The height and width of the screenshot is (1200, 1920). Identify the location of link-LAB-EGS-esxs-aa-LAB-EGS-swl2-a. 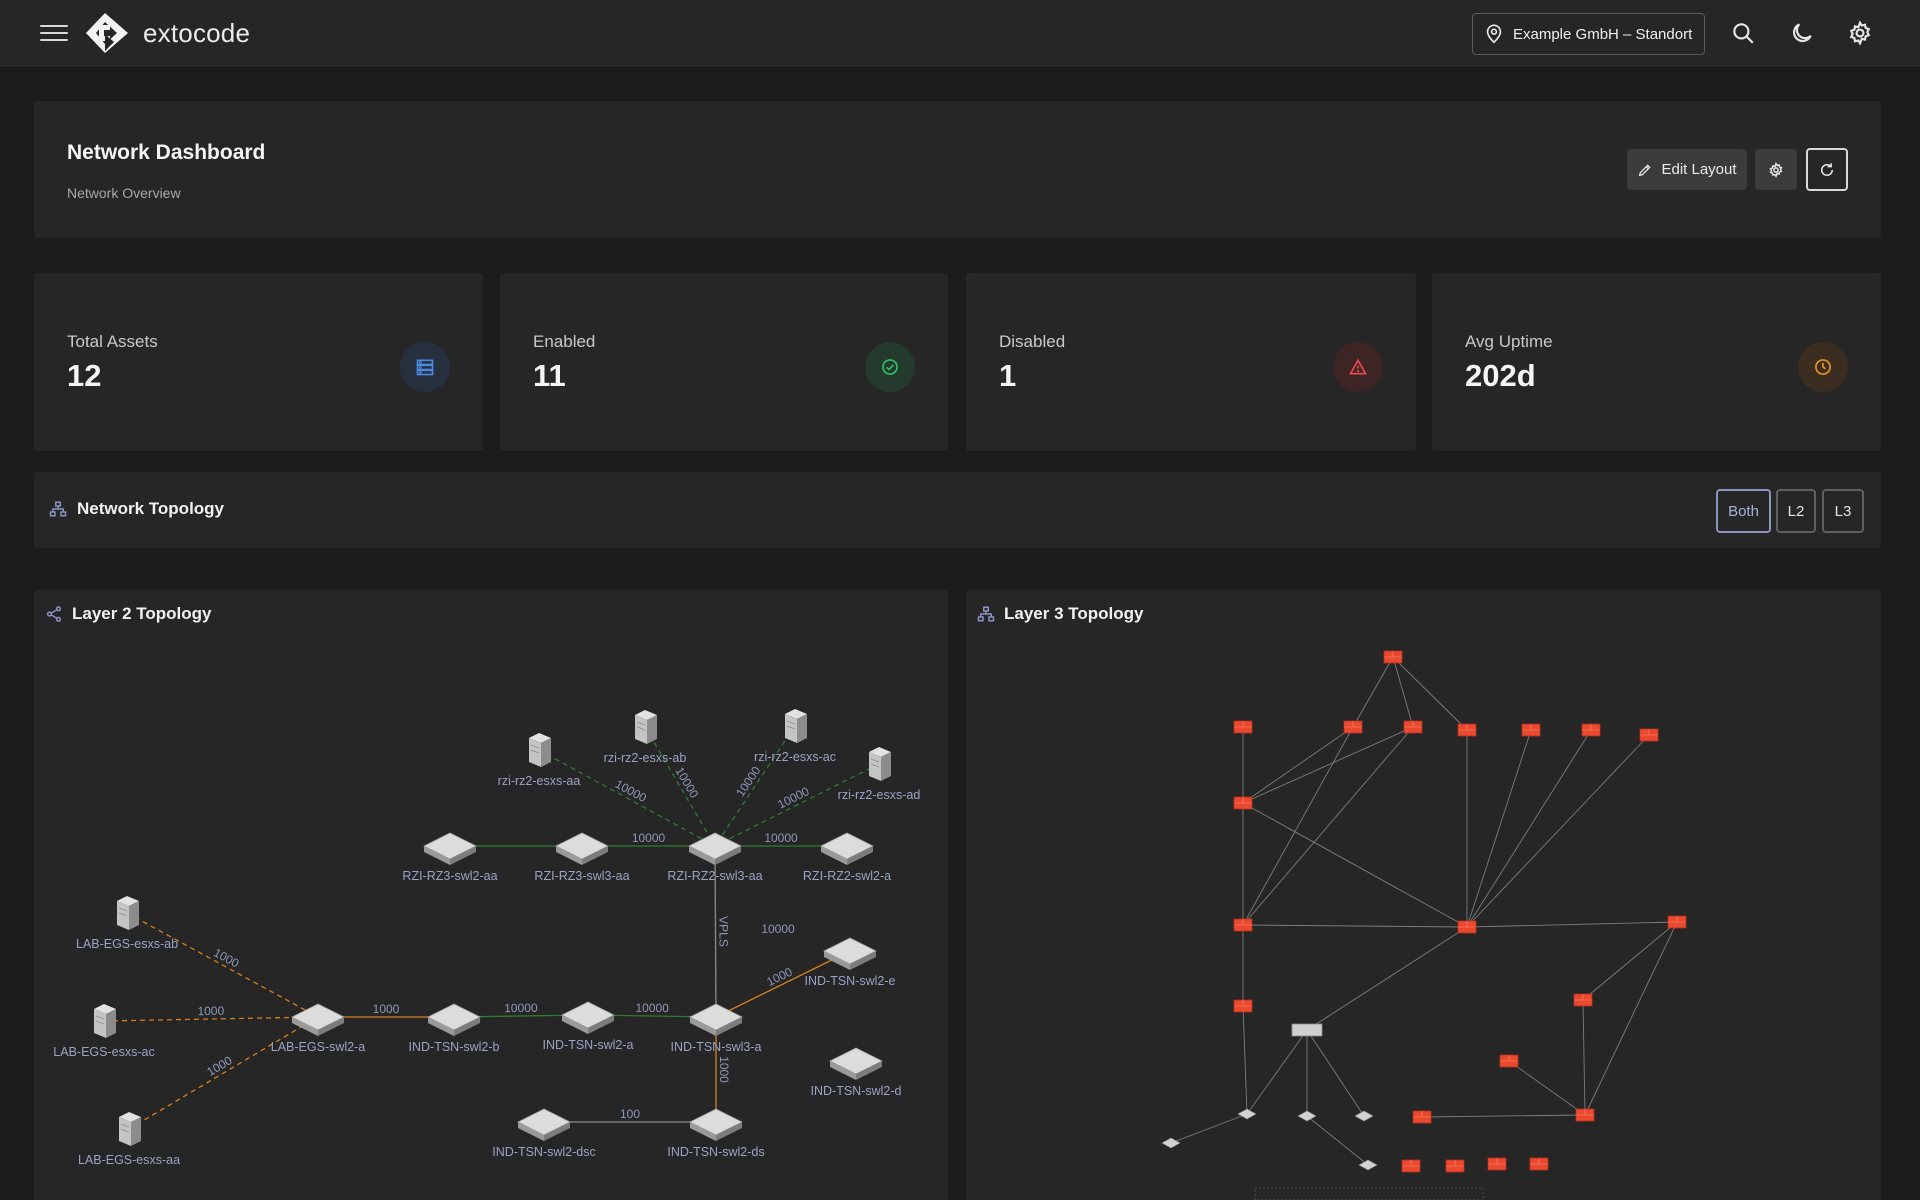
(223, 1073).